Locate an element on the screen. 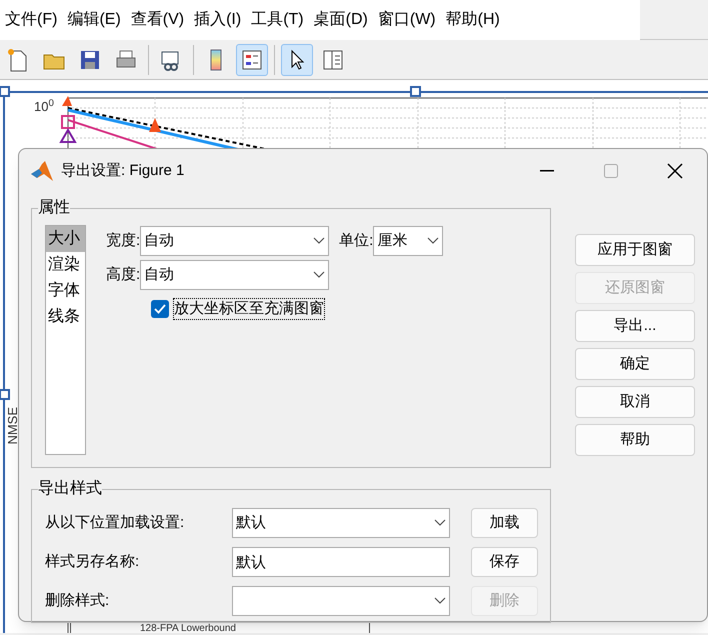 The width and height of the screenshot is (708, 635). style-dropdown: 默认 is located at coordinates (341, 523).